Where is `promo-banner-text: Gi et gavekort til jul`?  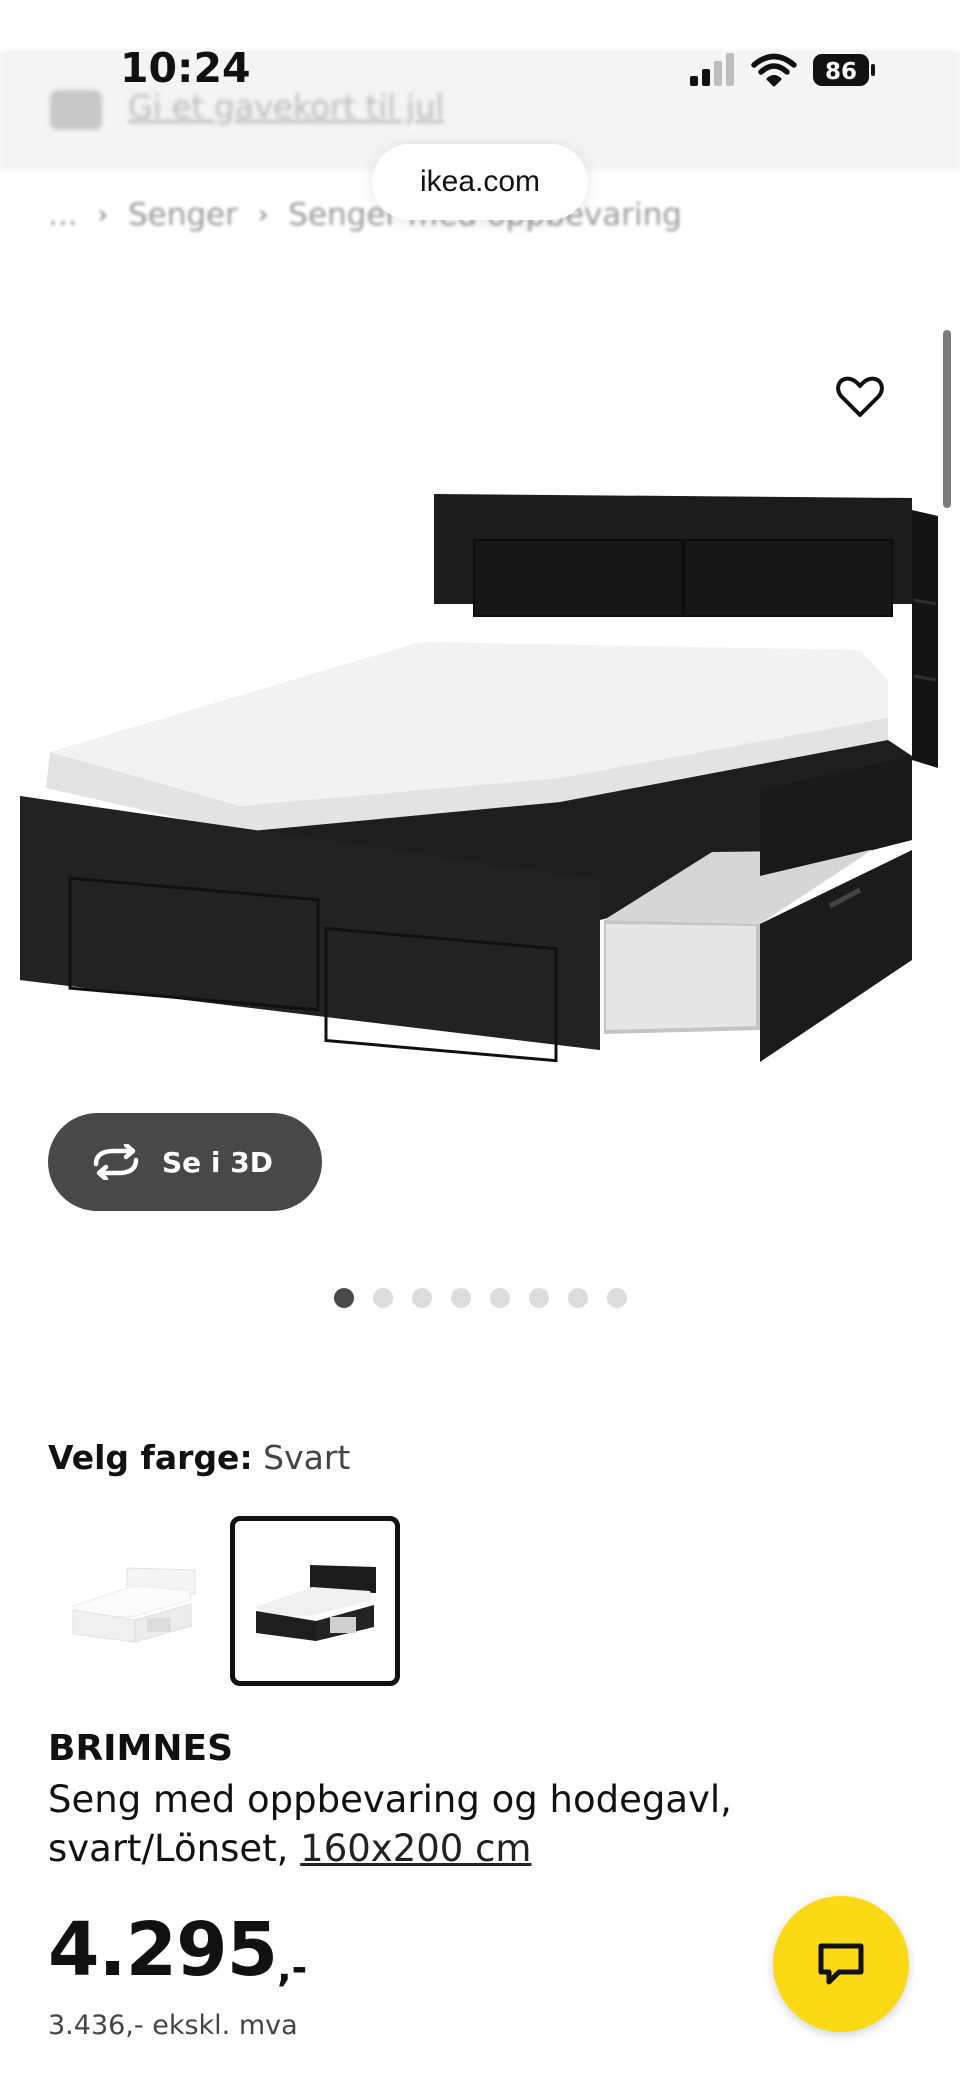
promo-banner-text: Gi et gavekort til jul is located at coordinates (286, 107).